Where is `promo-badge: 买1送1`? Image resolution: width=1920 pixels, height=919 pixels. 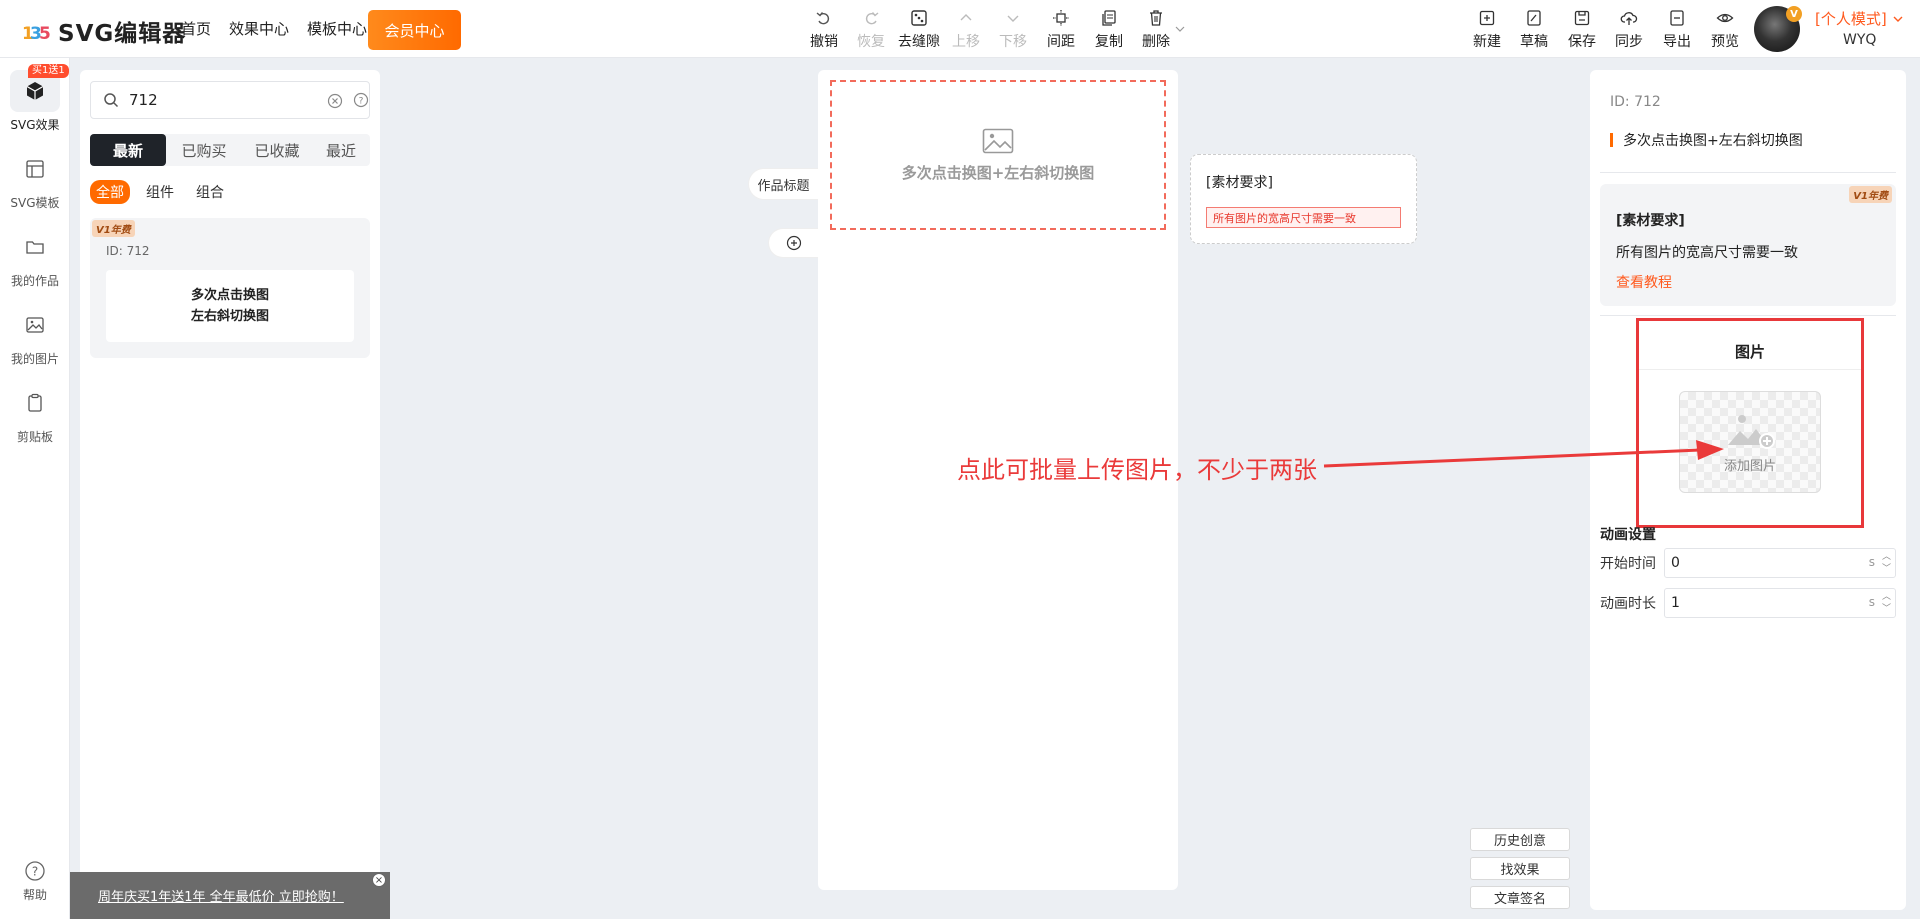 promo-badge: 买1送1 is located at coordinates (48, 71).